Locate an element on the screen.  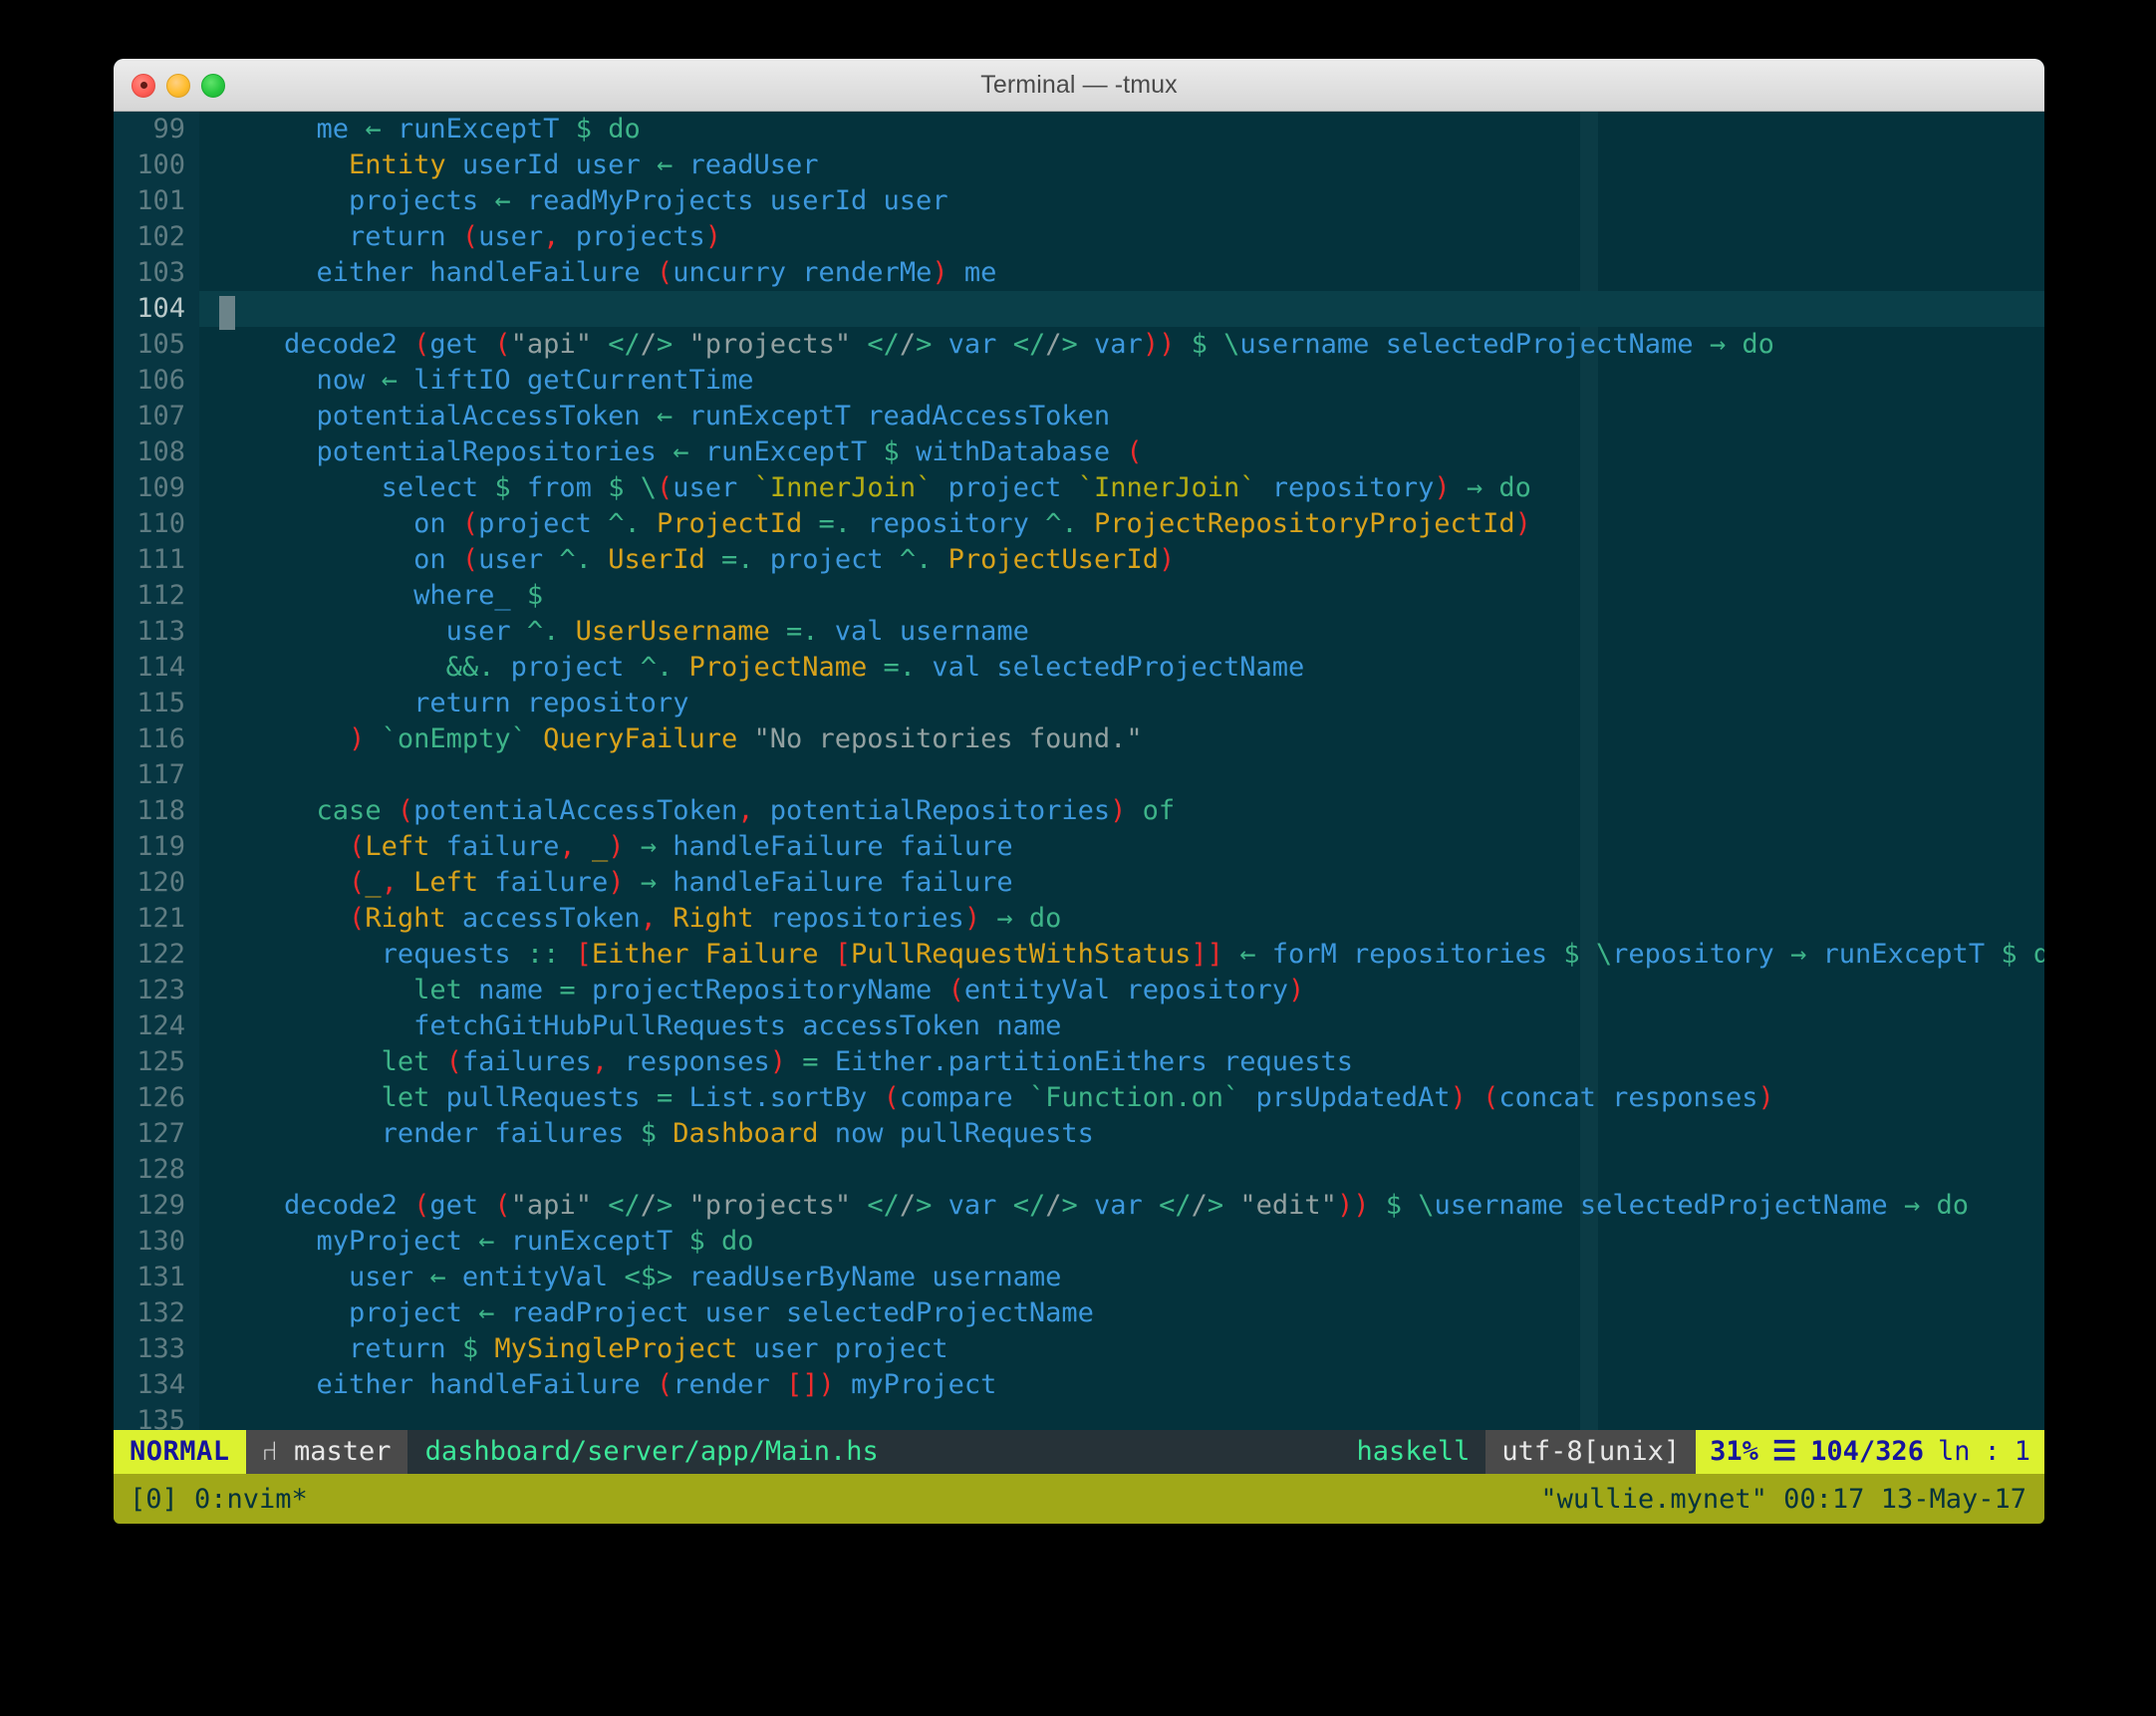
position-indicator: 31% ☰ 104/326 ln : 1 is located at coordinates (1870, 1452).